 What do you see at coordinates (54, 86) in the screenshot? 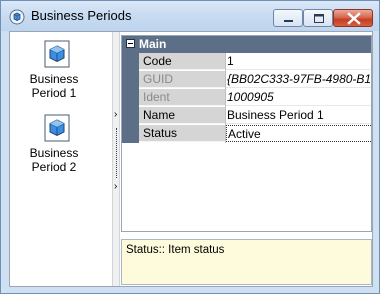
I see `nav-item-label: Business Period 1` at bounding box center [54, 86].